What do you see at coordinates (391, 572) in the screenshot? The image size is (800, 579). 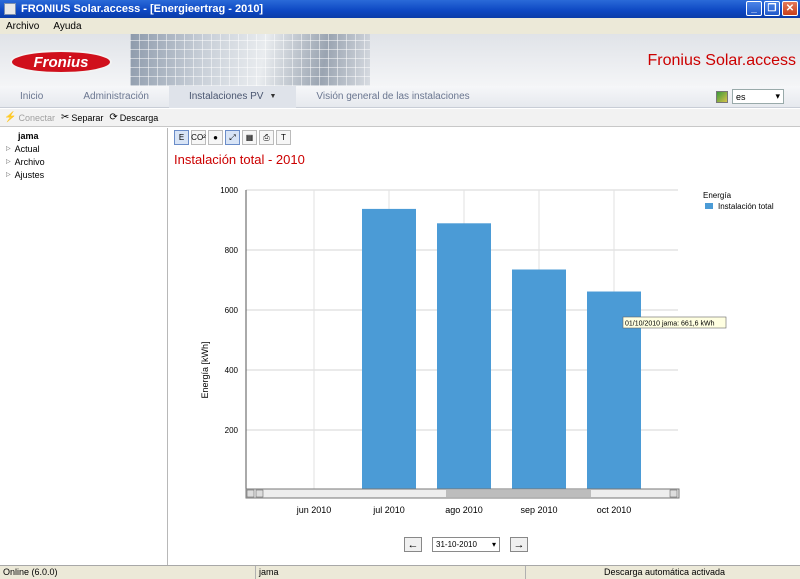 I see `status-site: jama` at bounding box center [391, 572].